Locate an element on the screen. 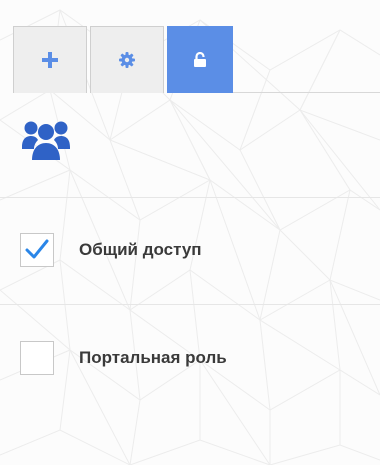 This screenshot has height=465, width=380. tab-add is located at coordinates (50, 59).